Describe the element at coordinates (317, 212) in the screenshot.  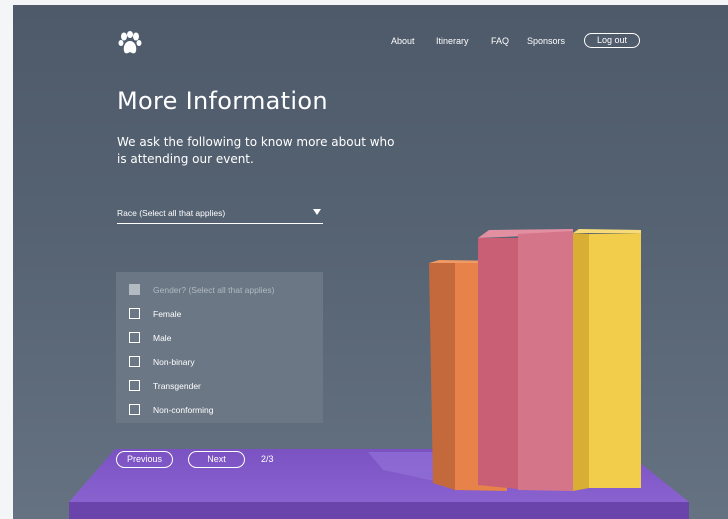
I see `caret-down-icon` at that location.